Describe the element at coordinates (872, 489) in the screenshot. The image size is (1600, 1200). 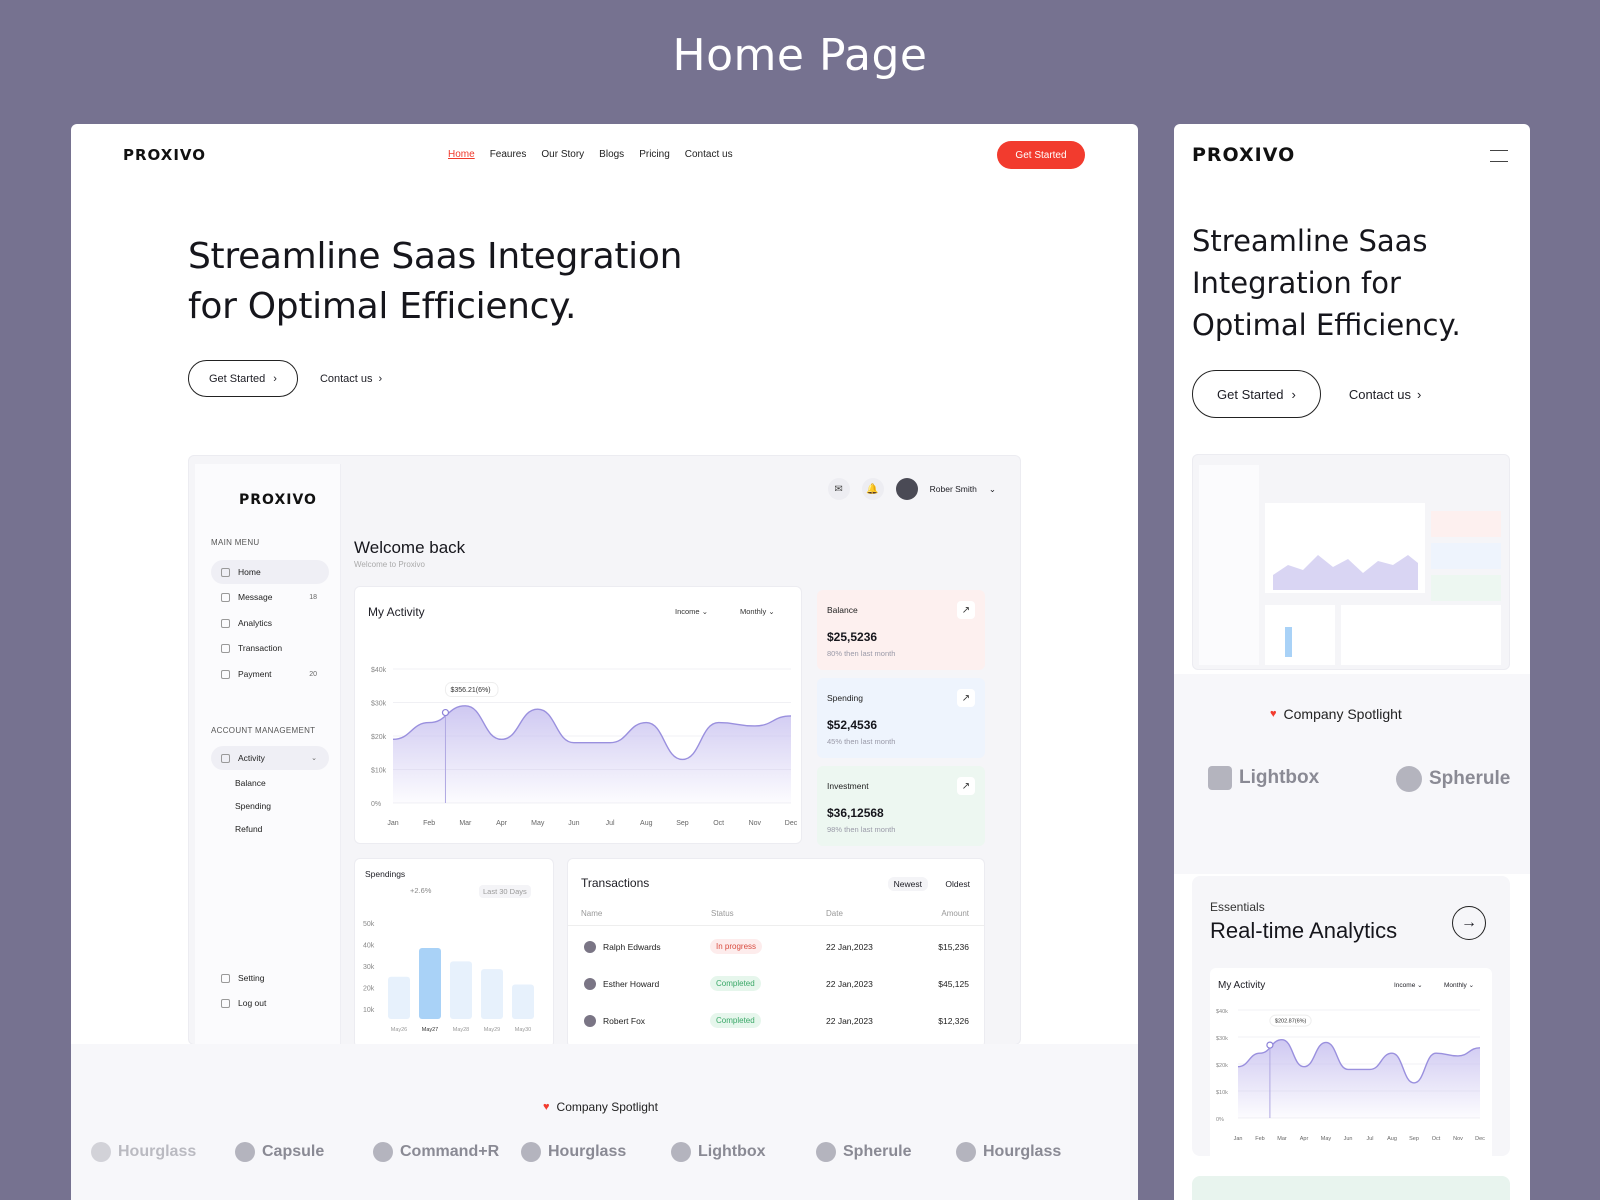
I see `bell-icon: 🔔` at that location.